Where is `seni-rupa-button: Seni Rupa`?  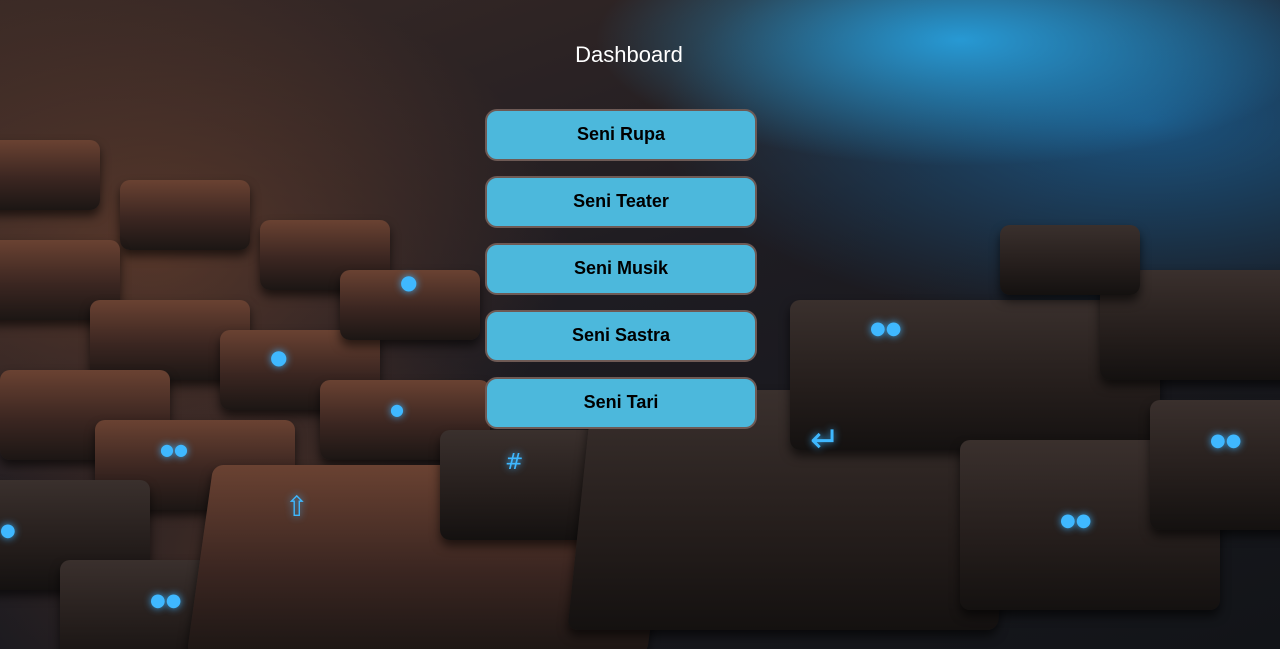
seni-rupa-button: Seni Rupa is located at coordinates (621, 135).